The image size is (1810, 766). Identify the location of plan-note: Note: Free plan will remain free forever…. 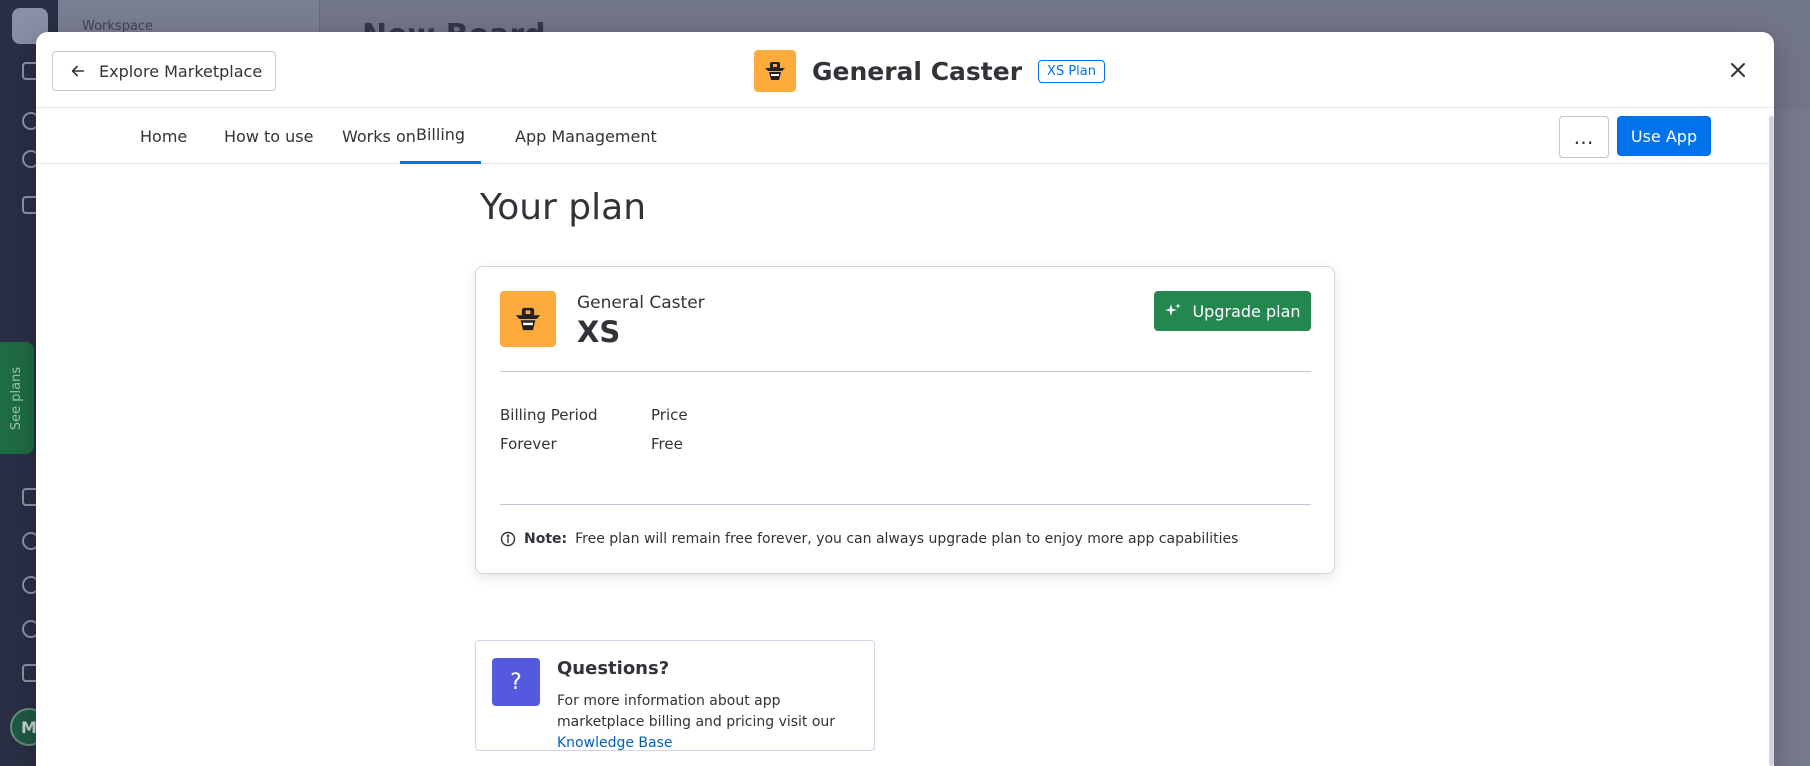
(869, 539).